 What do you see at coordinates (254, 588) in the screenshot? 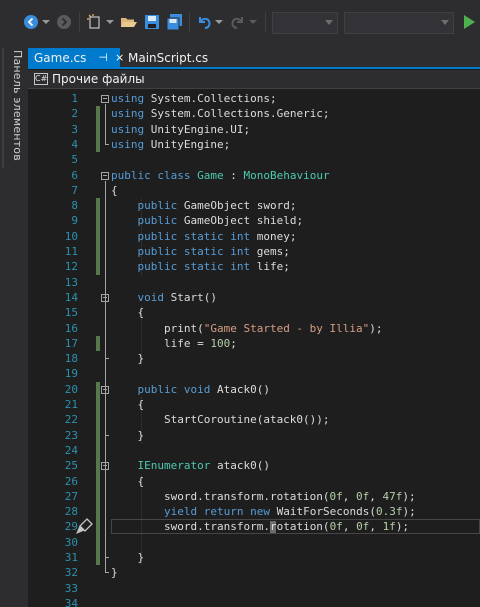
I see `code-line: 33` at bounding box center [254, 588].